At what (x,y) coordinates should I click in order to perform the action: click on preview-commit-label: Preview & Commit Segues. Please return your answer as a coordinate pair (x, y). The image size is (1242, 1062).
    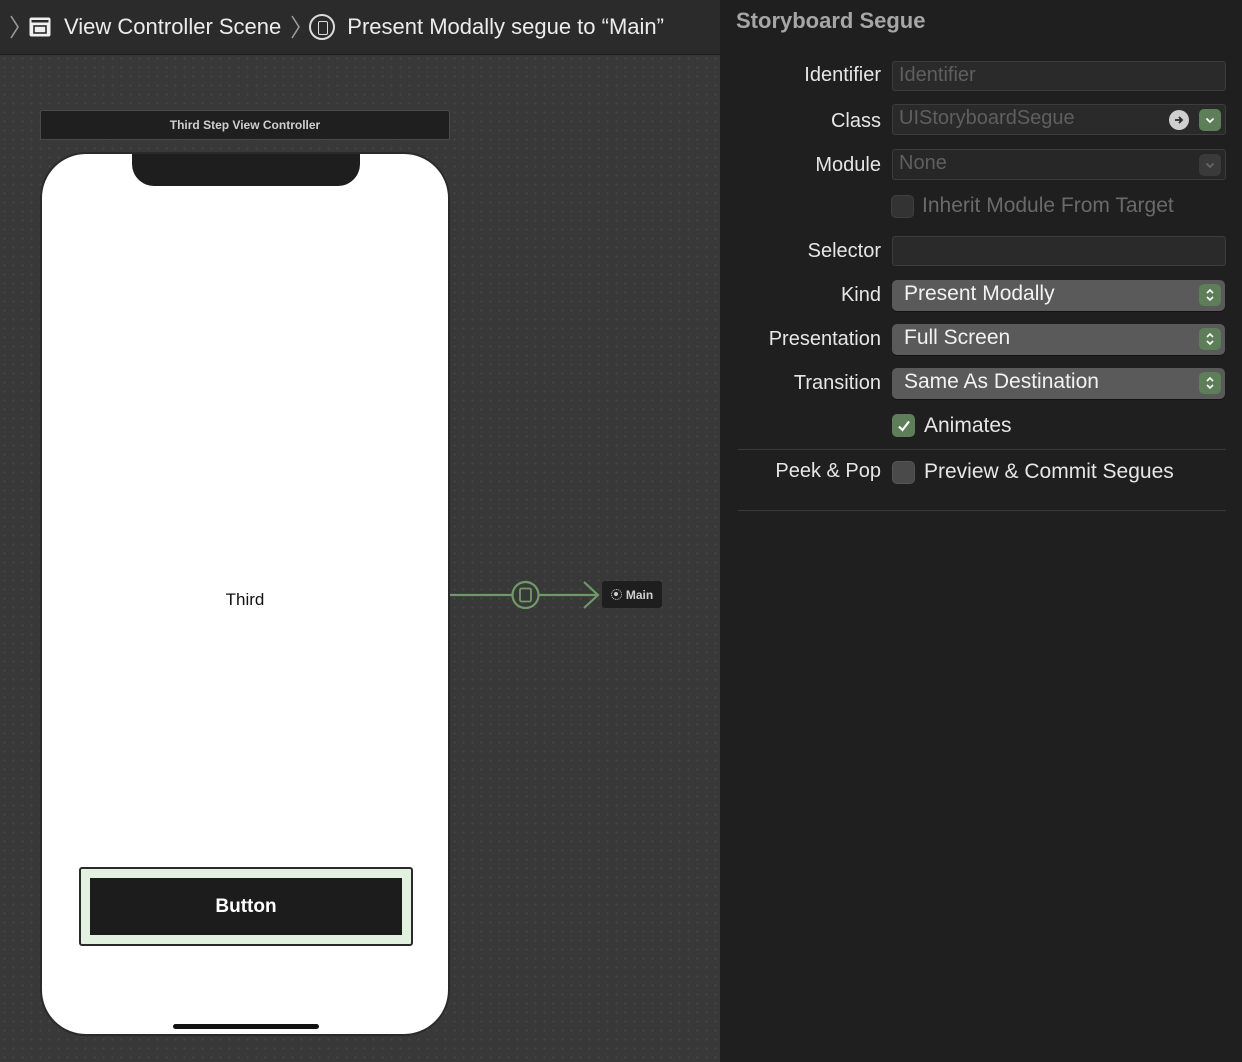
    Looking at the image, I should click on (1049, 471).